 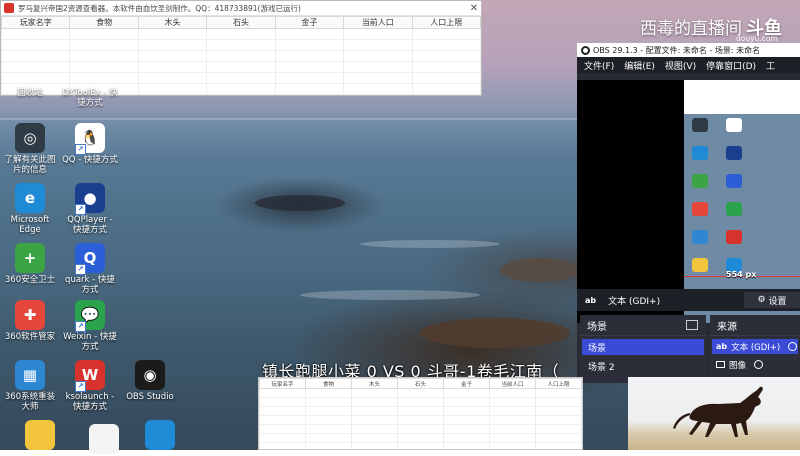 I want to click on text-source-icon: ab, so click(x=591, y=300).